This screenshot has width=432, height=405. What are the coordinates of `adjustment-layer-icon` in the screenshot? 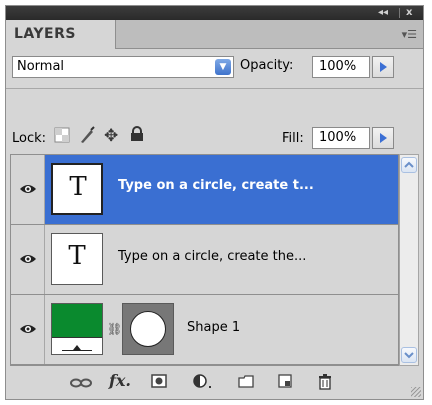 It's located at (204, 384).